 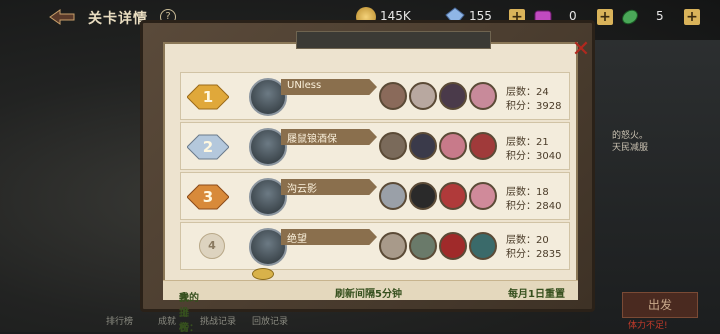 What do you see at coordinates (536, 294) in the screenshot?
I see `reset-info: 每月1日重置` at bounding box center [536, 294].